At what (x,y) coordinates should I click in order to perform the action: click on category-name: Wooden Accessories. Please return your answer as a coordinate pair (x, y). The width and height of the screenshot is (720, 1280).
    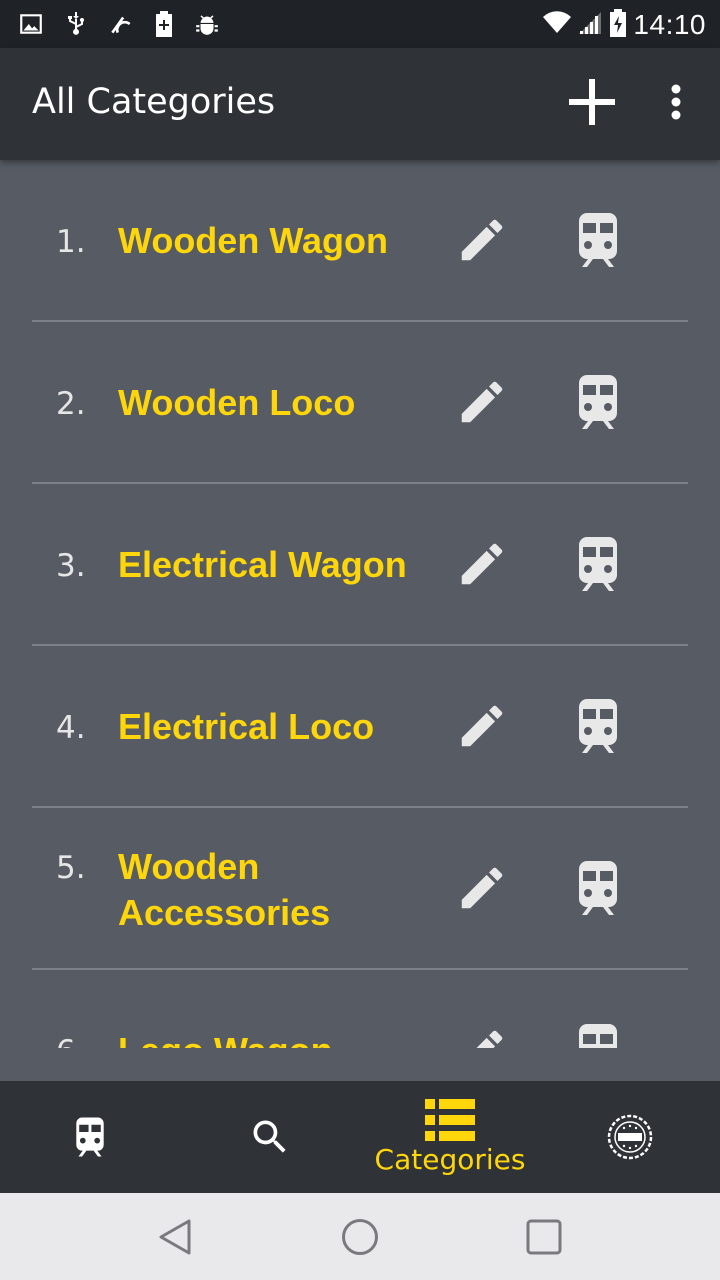
    Looking at the image, I should click on (224, 889).